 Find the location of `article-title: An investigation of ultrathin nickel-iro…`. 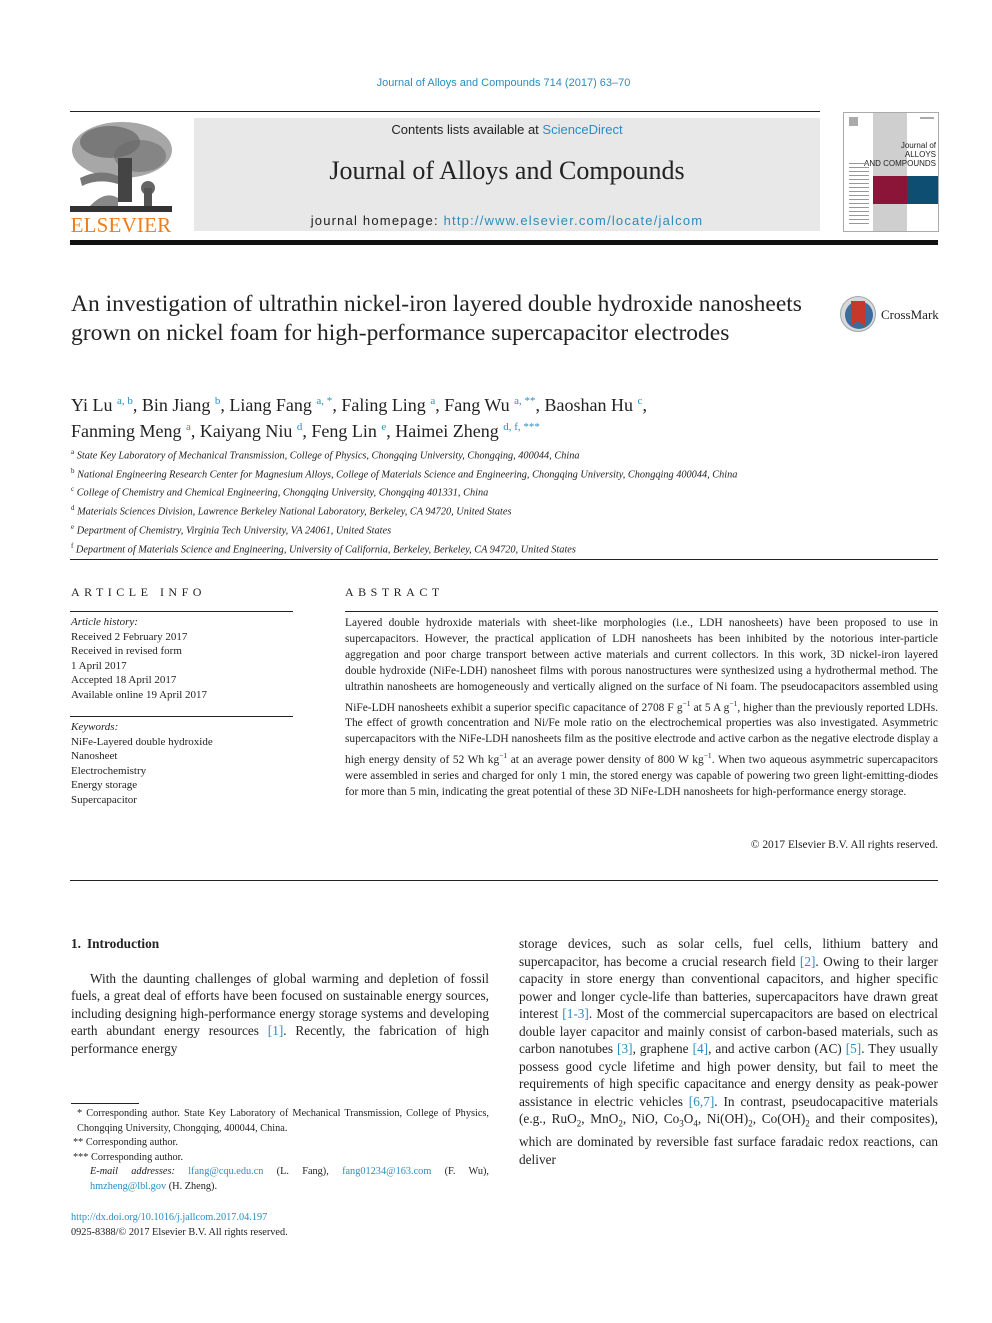

article-title: An investigation of ultrathin nickel-iro… is located at coordinates (436, 318).